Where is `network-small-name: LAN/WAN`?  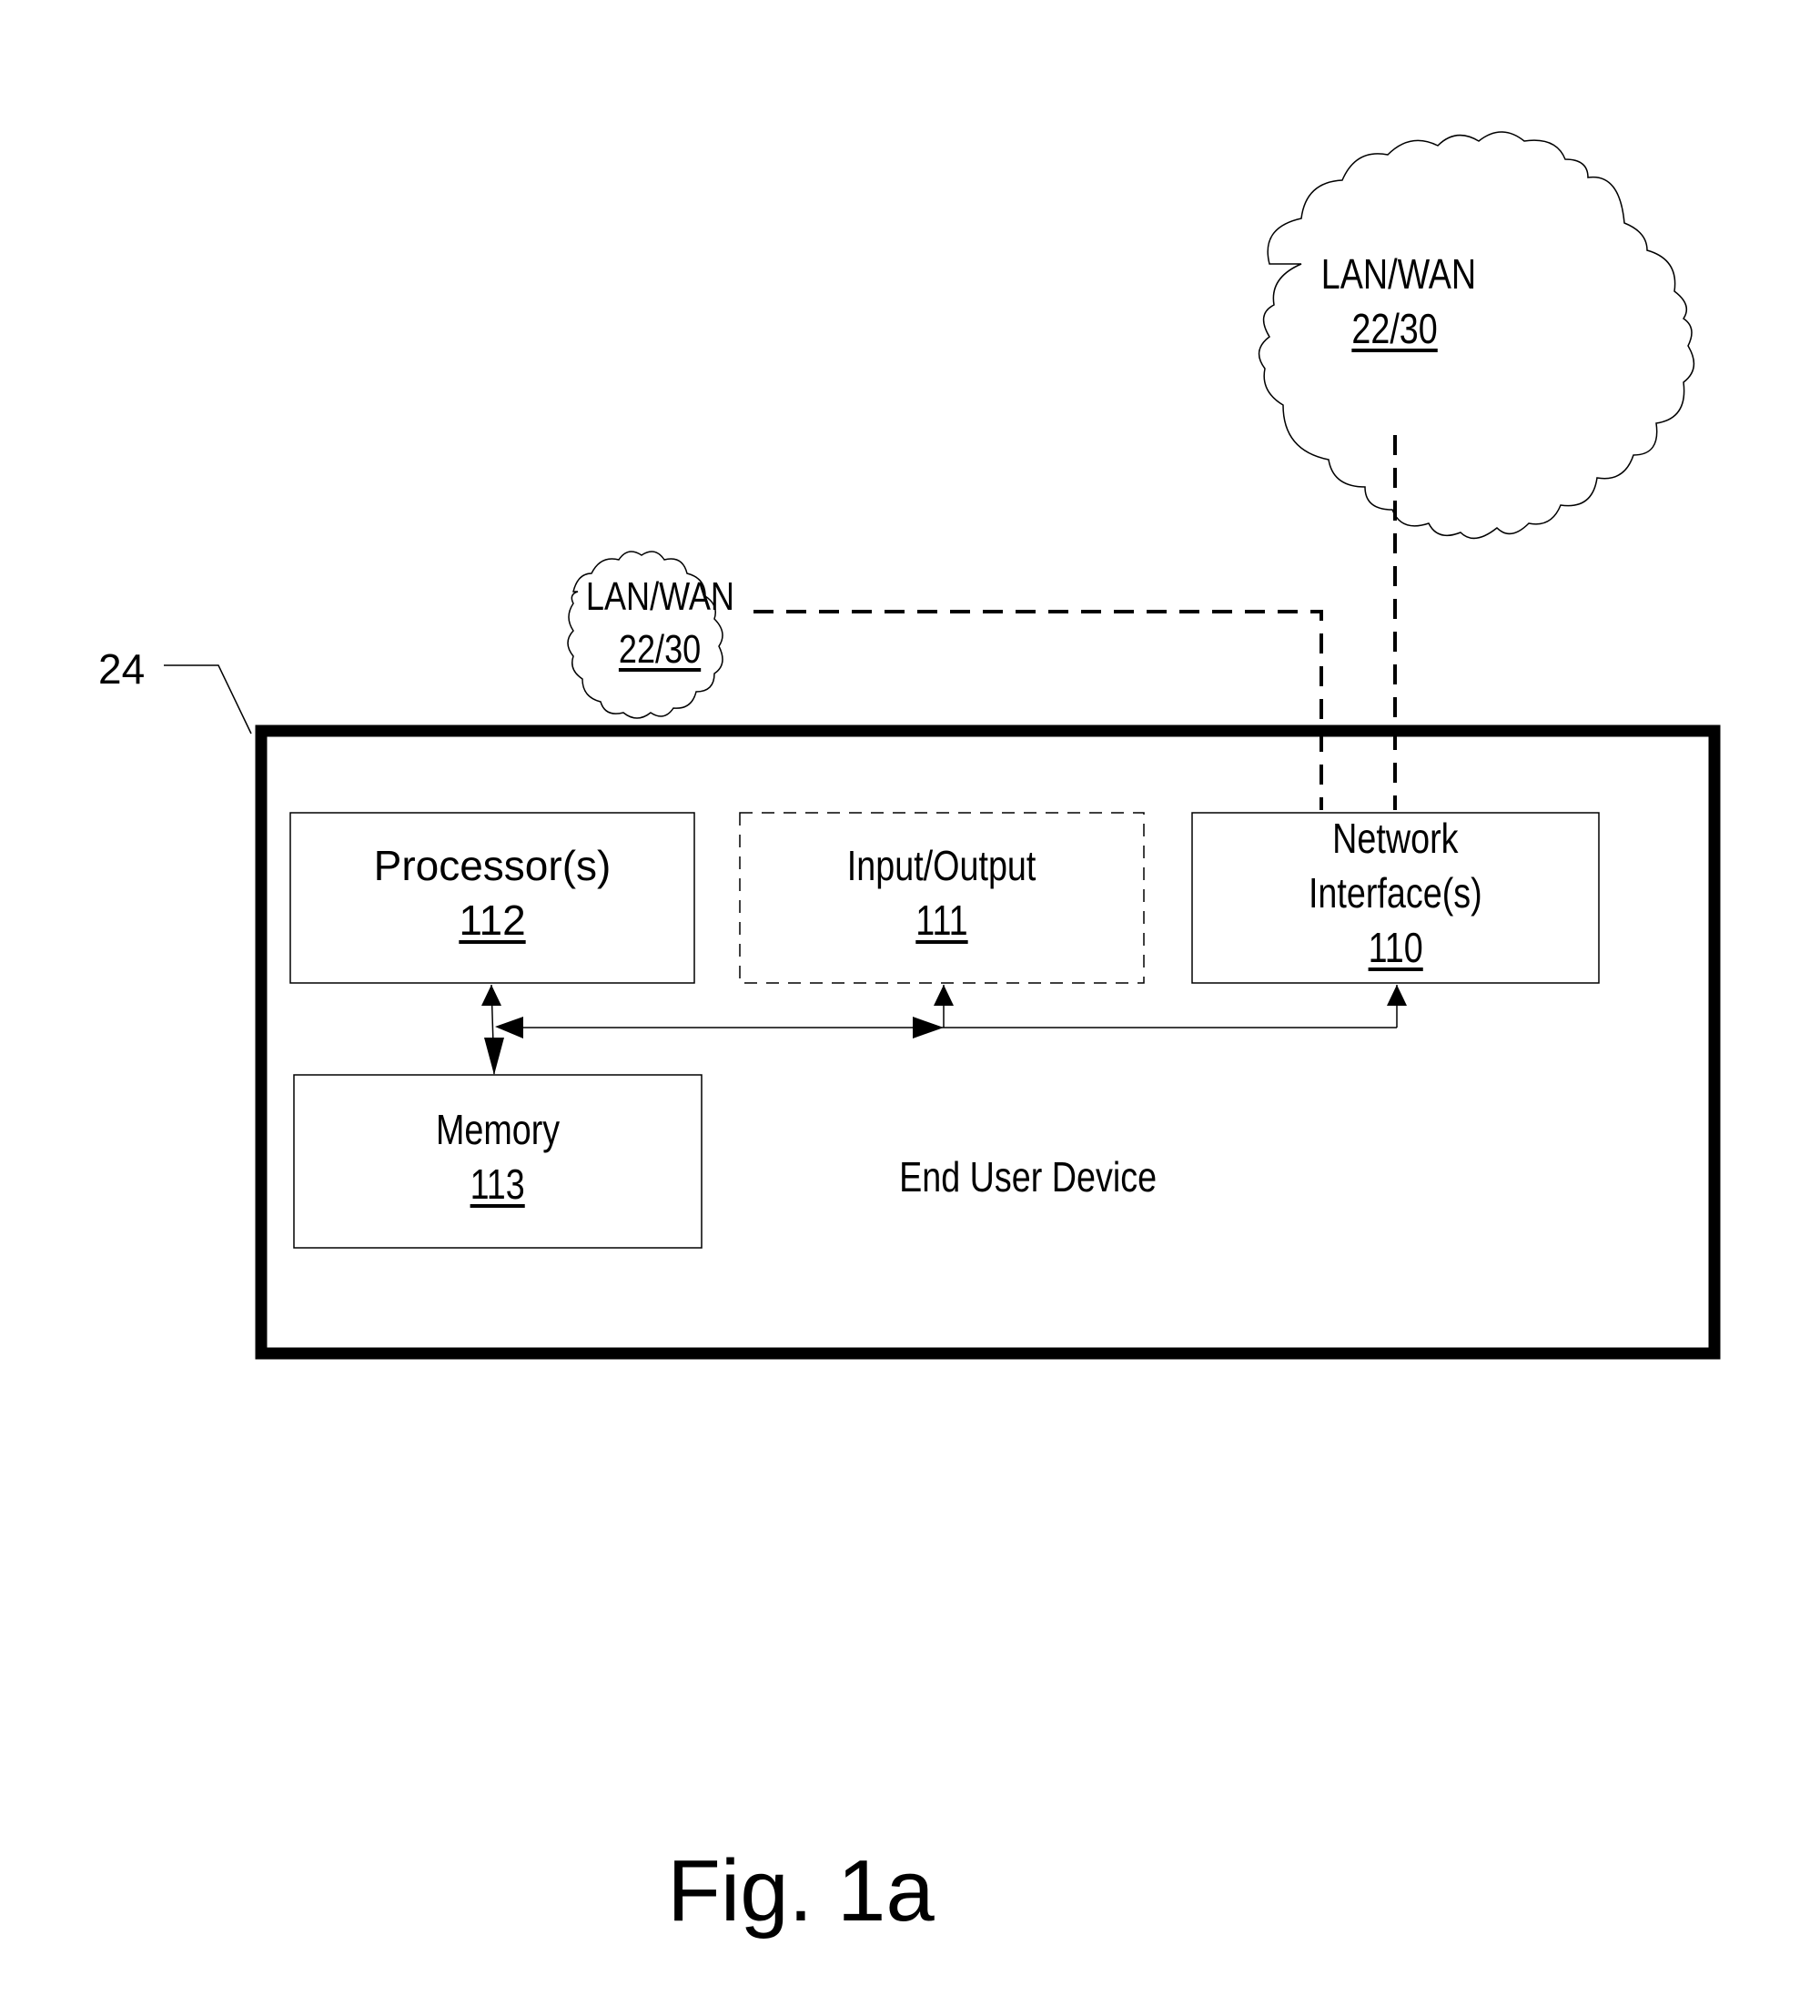
network-small-name: LAN/WAN is located at coordinates (659, 596).